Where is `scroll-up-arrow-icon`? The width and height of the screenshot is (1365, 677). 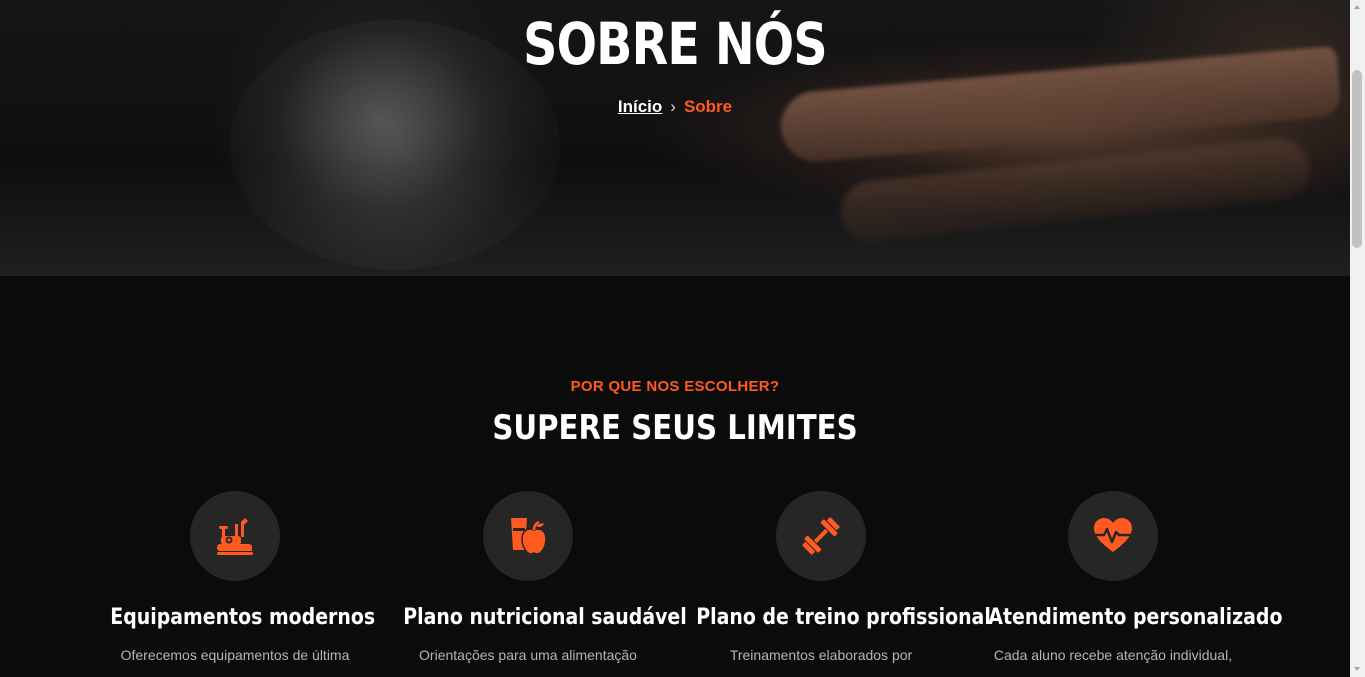
scroll-up-arrow-icon is located at coordinates (1357, 7).